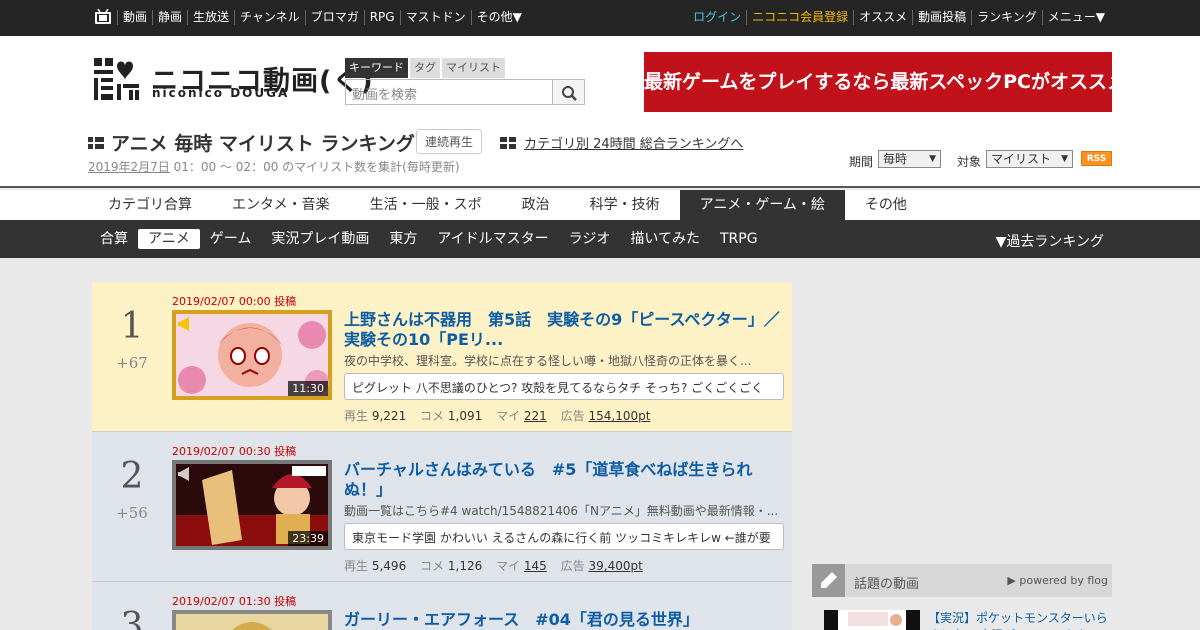 The height and width of the screenshot is (630, 1200). Describe the element at coordinates (334, 17) in the screenshot. I see `topnav-item-blomaga: ブロマガ` at that location.